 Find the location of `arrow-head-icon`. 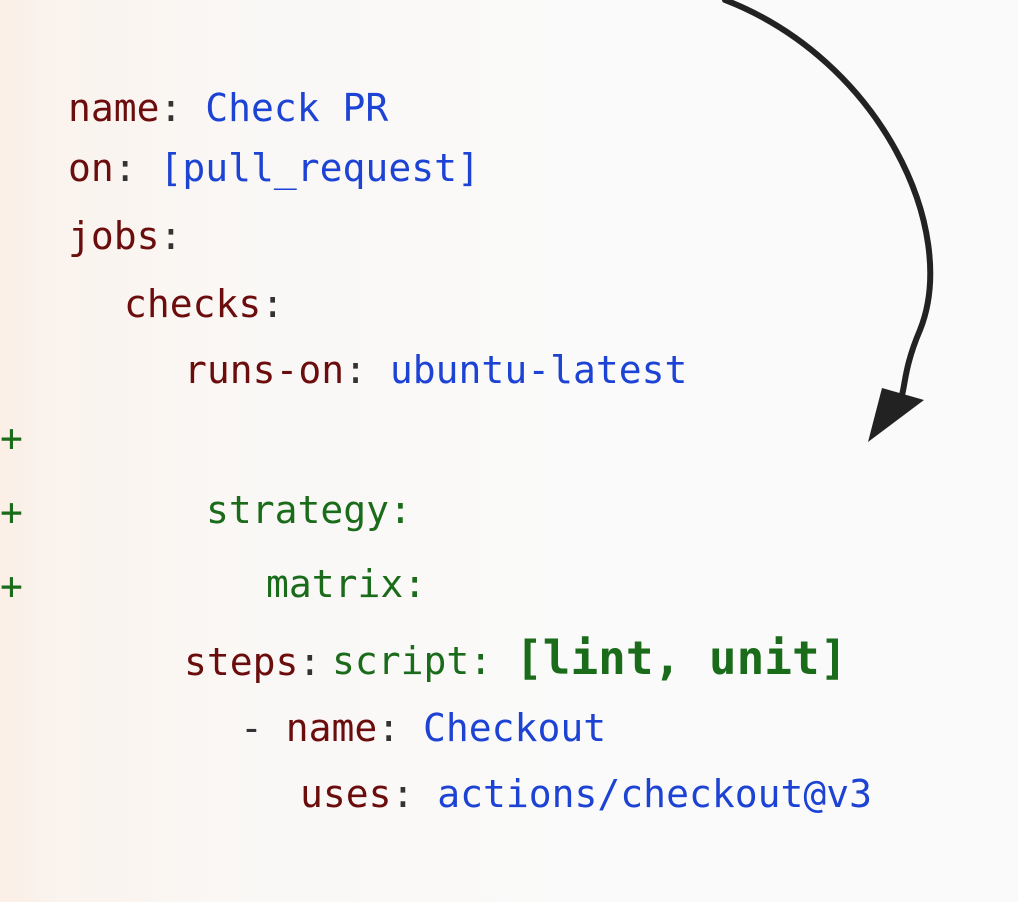

arrow-head-icon is located at coordinates (896, 415).